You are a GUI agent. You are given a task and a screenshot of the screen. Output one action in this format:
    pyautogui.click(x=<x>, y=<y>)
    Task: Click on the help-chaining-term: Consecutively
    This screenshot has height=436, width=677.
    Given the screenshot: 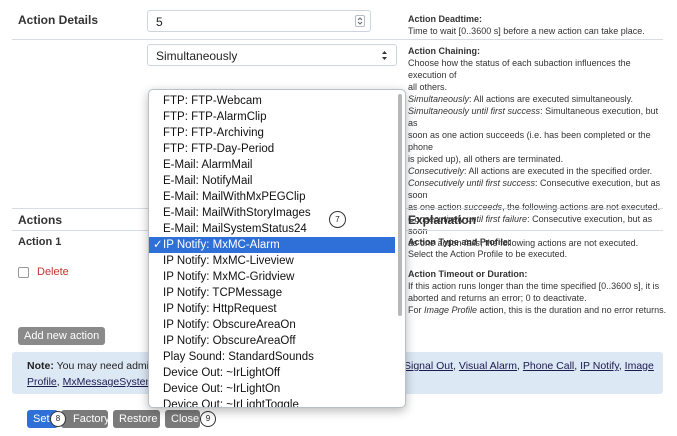 What is the action you would take?
    pyautogui.click(x=436, y=171)
    